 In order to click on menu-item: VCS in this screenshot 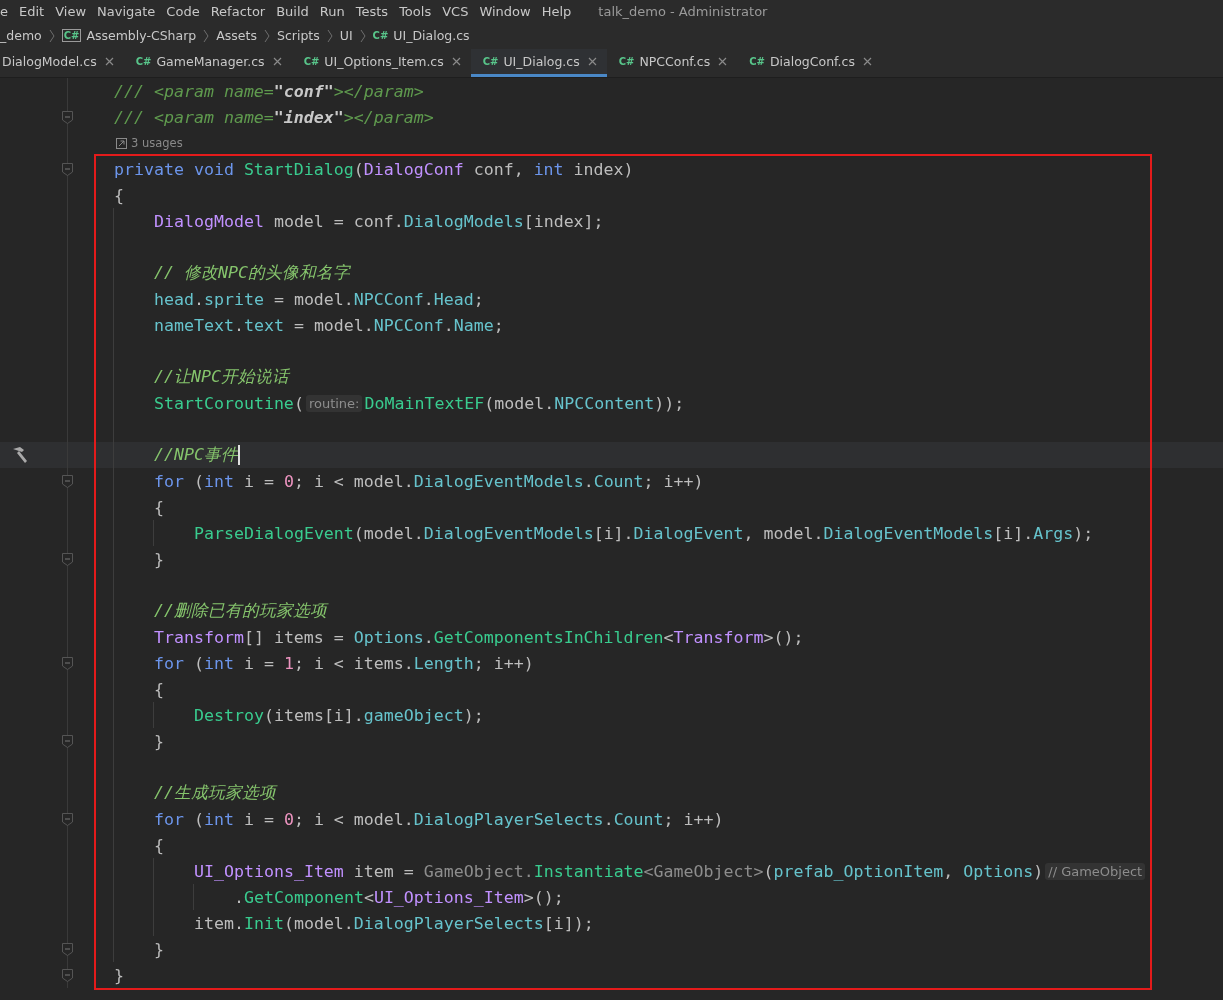, I will do `click(459, 11)`.